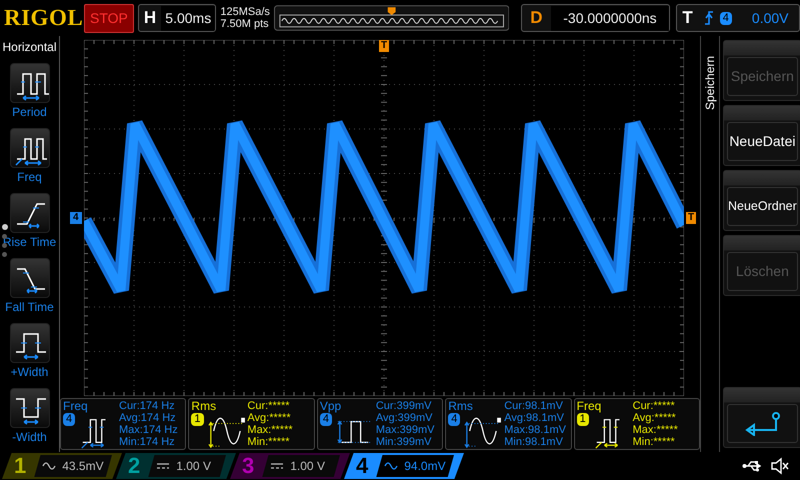 Image resolution: width=800 pixels, height=480 pixels. I want to click on channel-tab: 3 1.00 V, so click(290, 466).